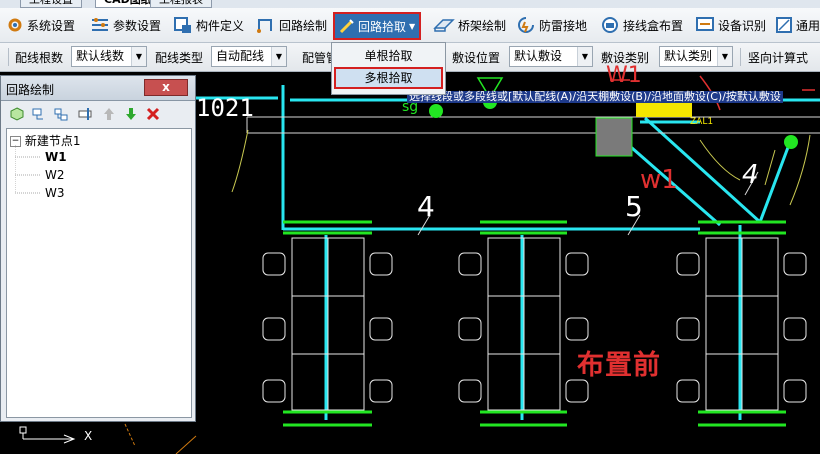 This screenshot has height=454, width=820. What do you see at coordinates (264, 26) in the screenshot?
I see `circuit-draw-icon` at bounding box center [264, 26].